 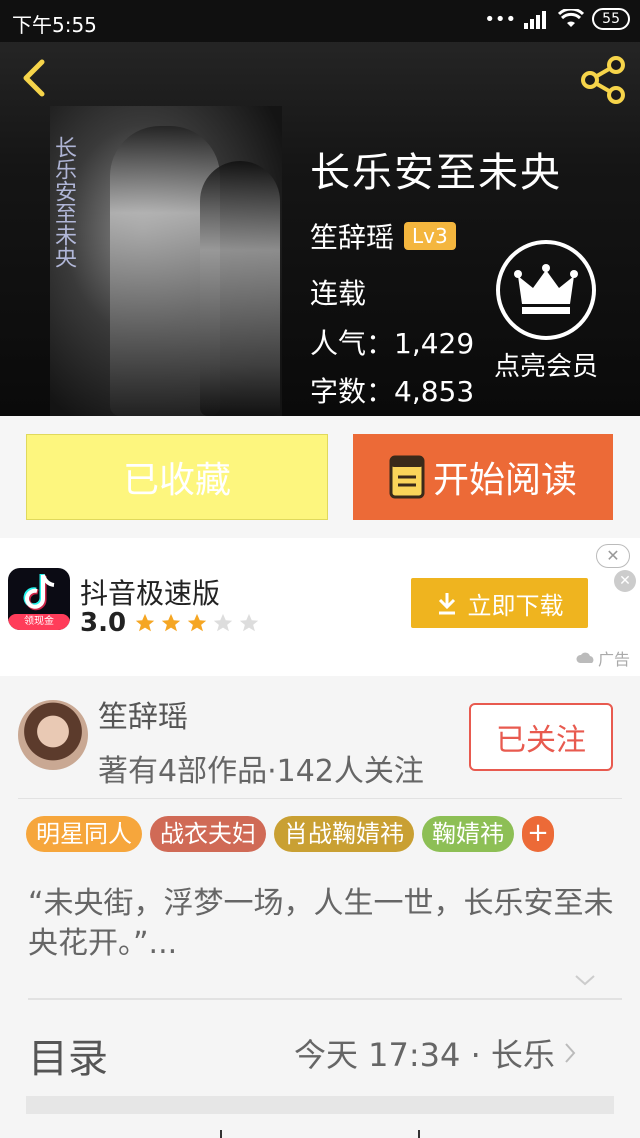 I want to click on author-line: 笙辞瑶 Lv3, so click(x=383, y=236).